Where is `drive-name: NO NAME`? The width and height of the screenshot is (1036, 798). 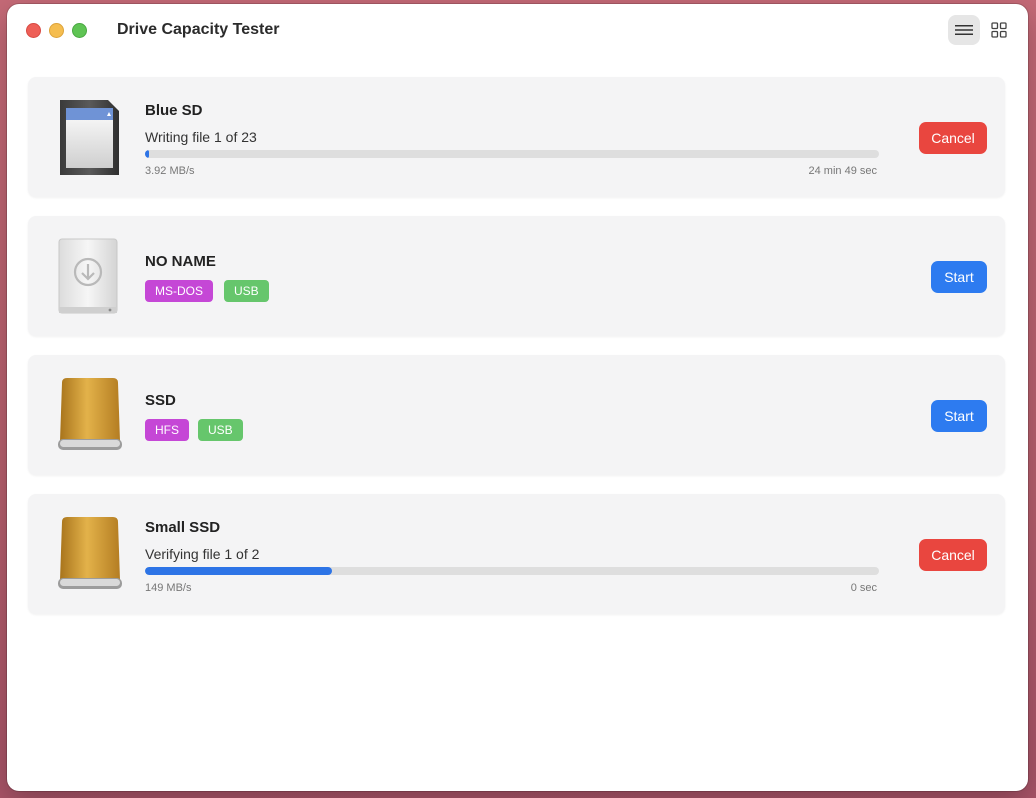 drive-name: NO NAME is located at coordinates (180, 261).